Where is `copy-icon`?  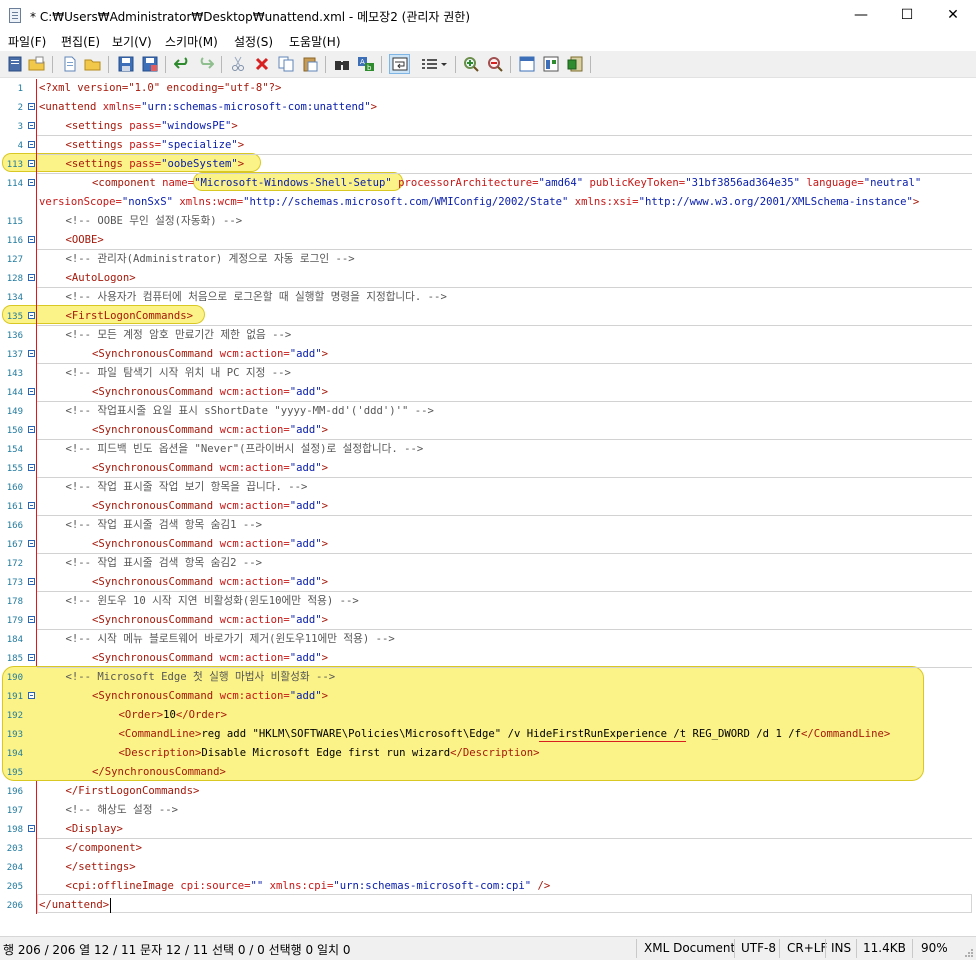
copy-icon is located at coordinates (286, 64).